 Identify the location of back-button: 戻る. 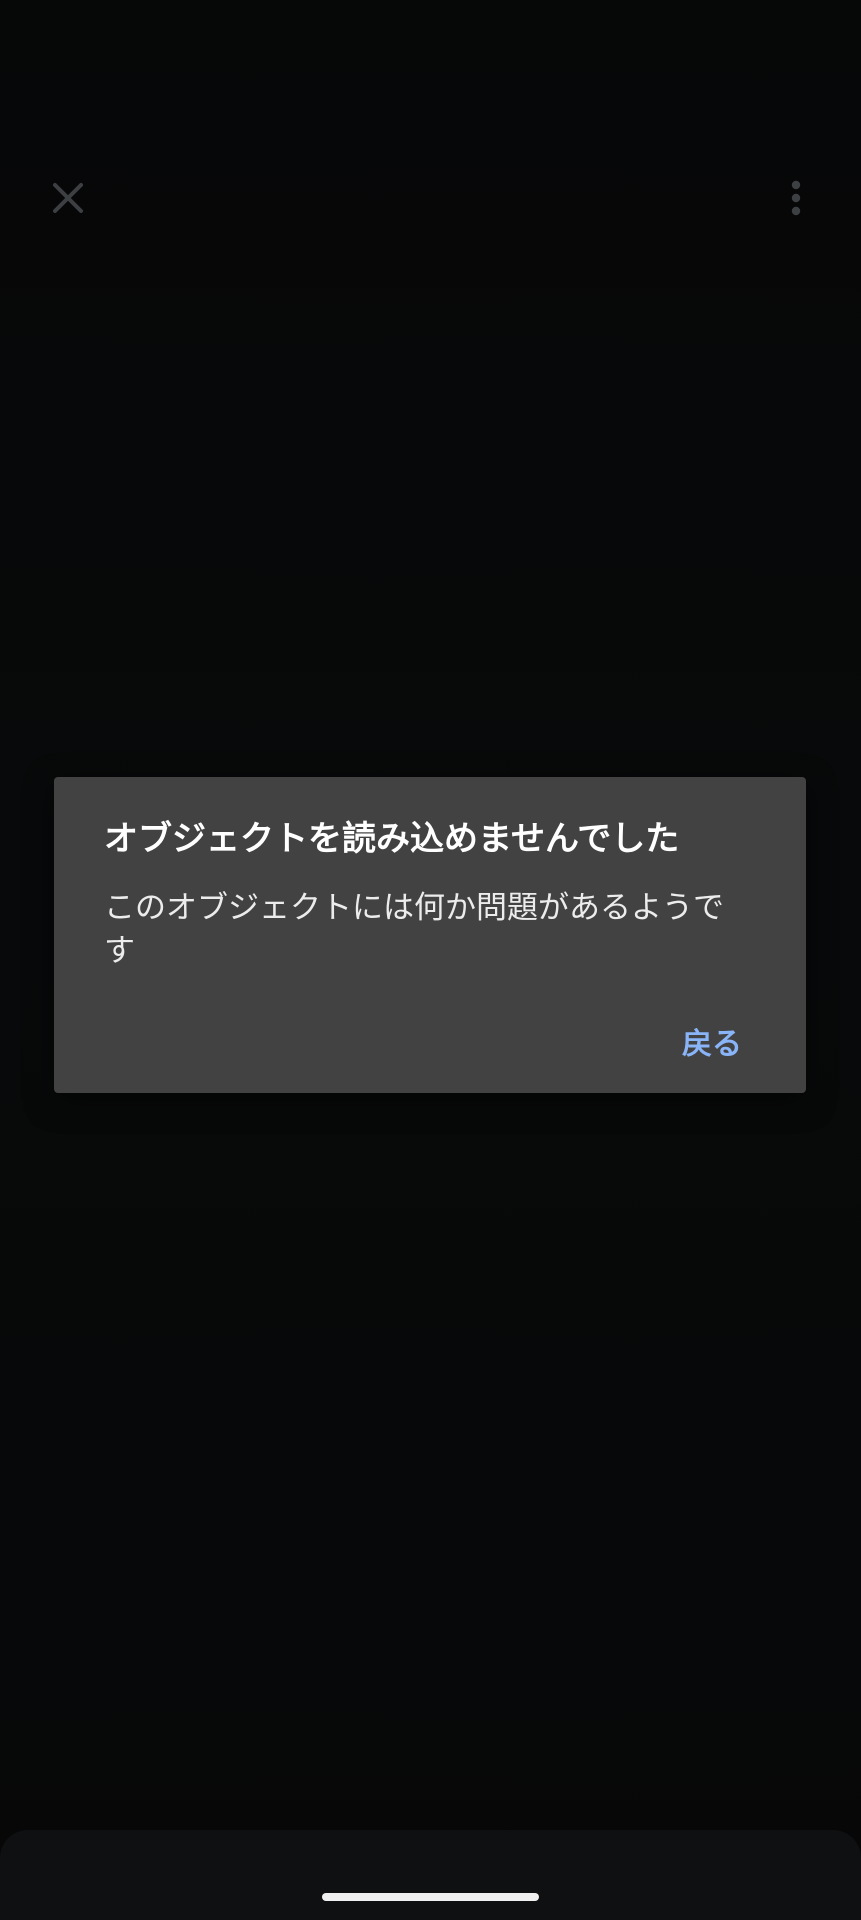
(712, 1041).